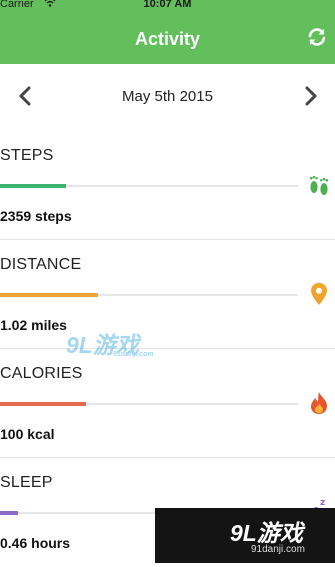  Describe the element at coordinates (278, 549) in the screenshot. I see `badge-url: 91danji.com` at that location.